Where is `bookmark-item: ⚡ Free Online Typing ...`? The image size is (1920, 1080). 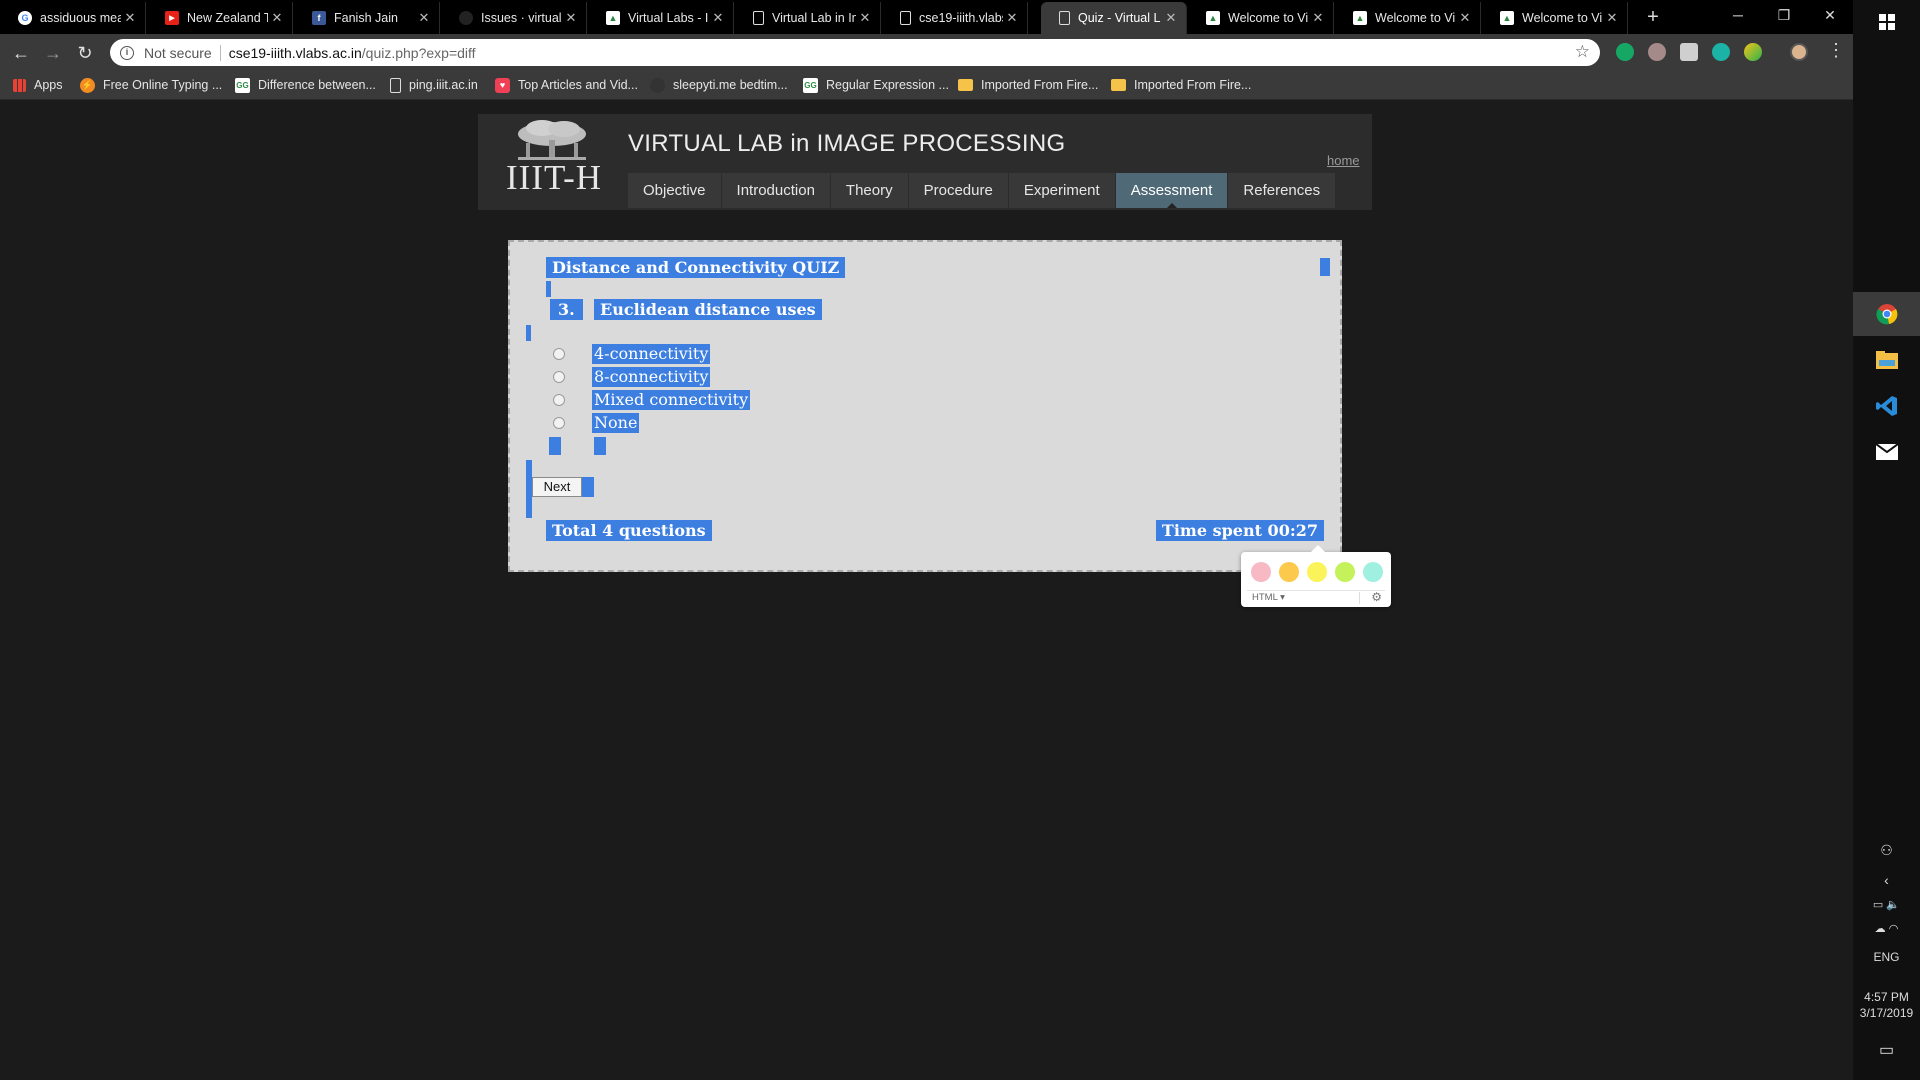
bookmark-item: ⚡ Free Online Typing ... is located at coordinates (151, 85).